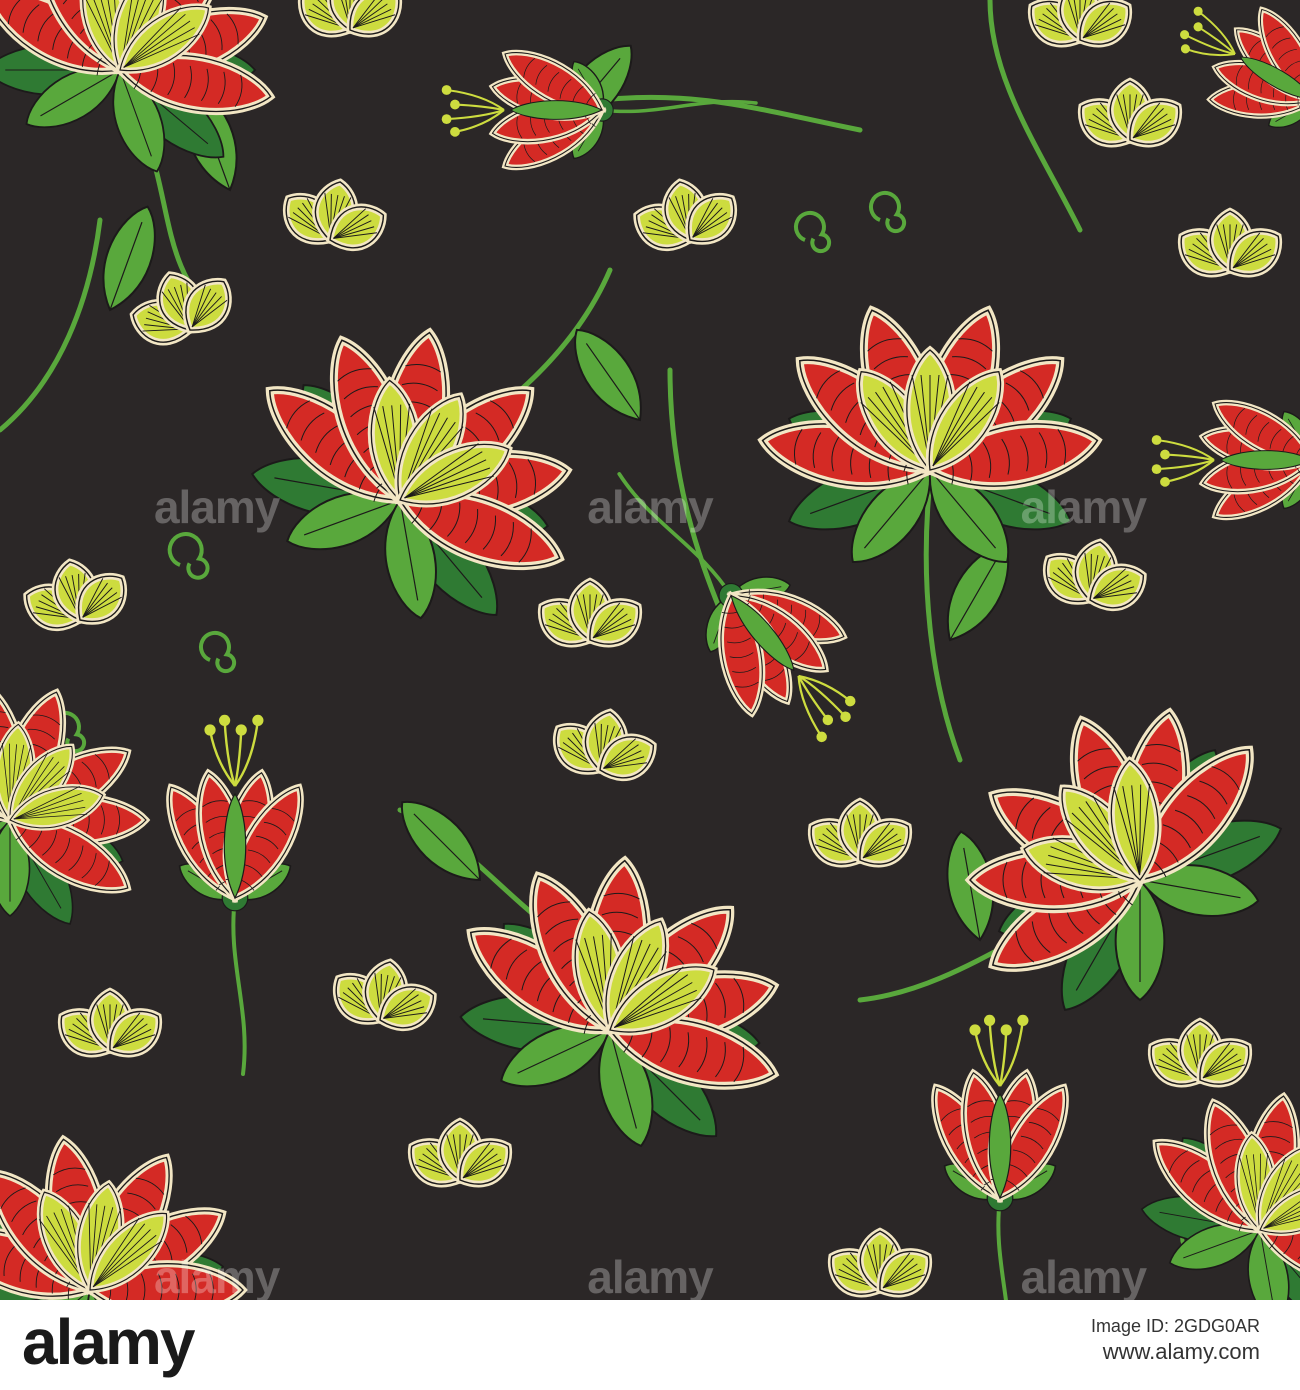 The width and height of the screenshot is (1300, 1390). Describe the element at coordinates (1175, 1326) in the screenshot. I see `image-id: Image ID: 2GDG0AR` at that location.